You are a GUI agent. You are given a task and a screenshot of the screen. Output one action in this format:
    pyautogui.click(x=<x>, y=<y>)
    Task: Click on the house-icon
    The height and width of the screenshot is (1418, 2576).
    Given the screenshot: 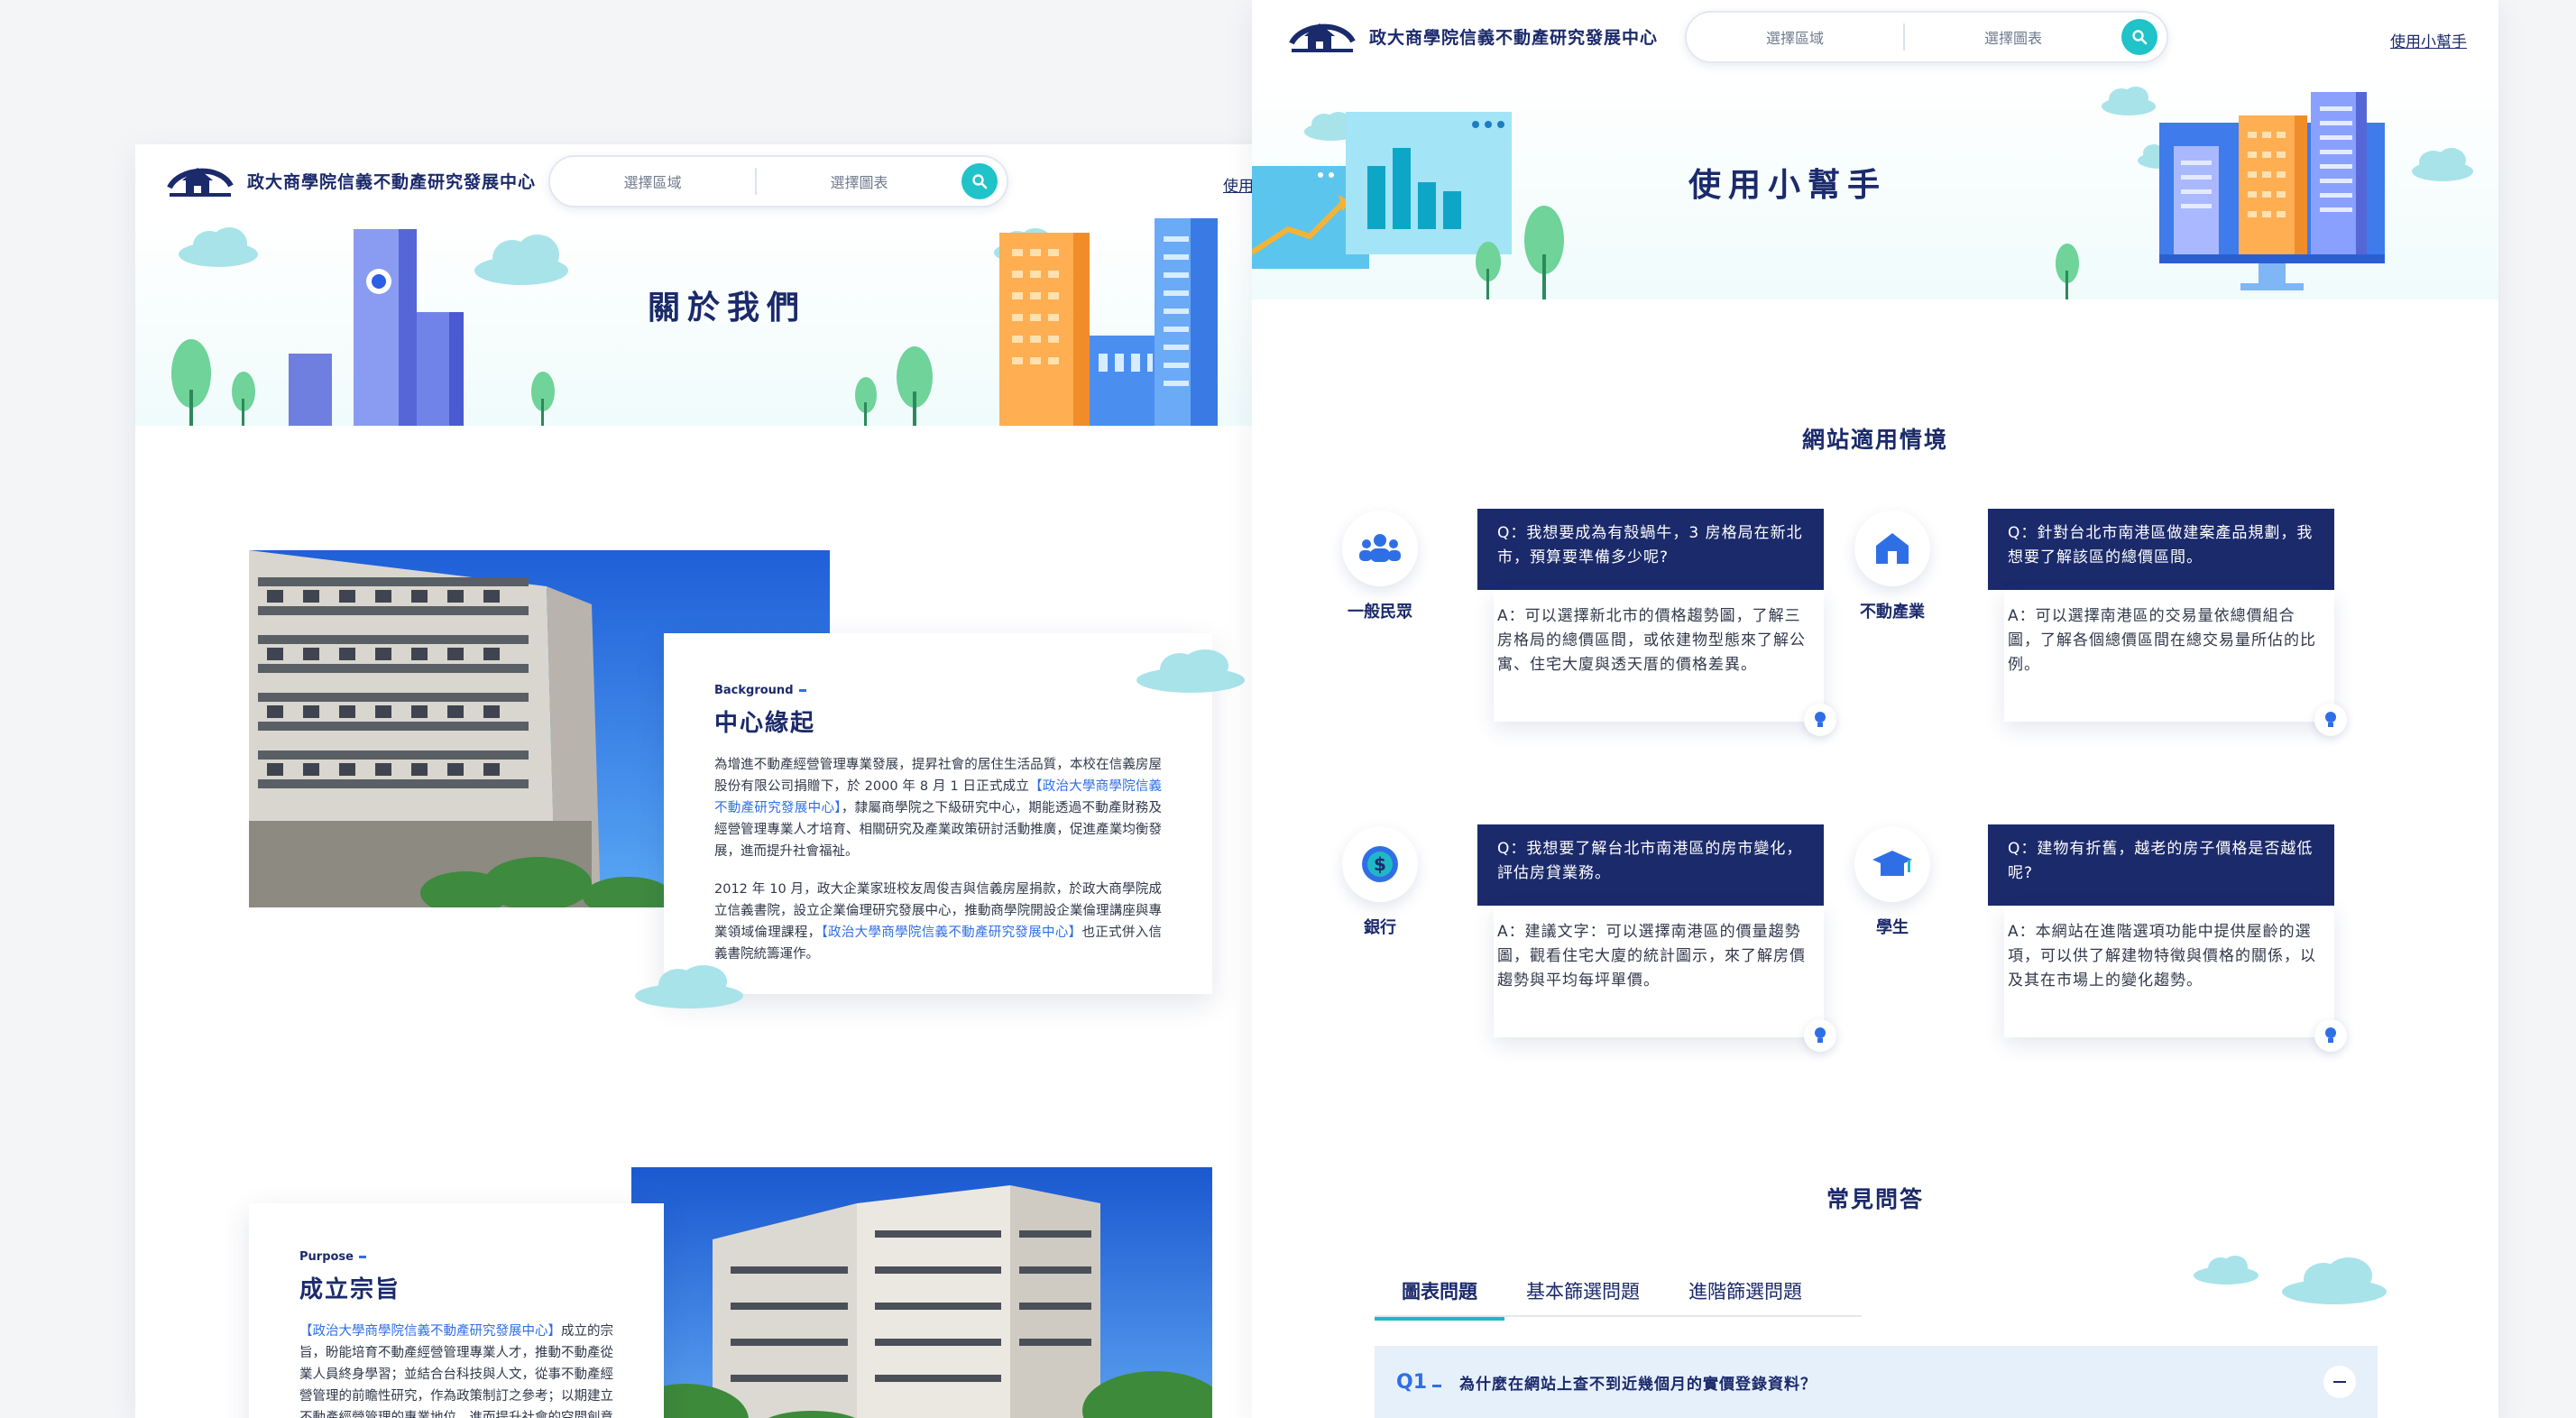 What is the action you would take?
    pyautogui.click(x=1892, y=549)
    